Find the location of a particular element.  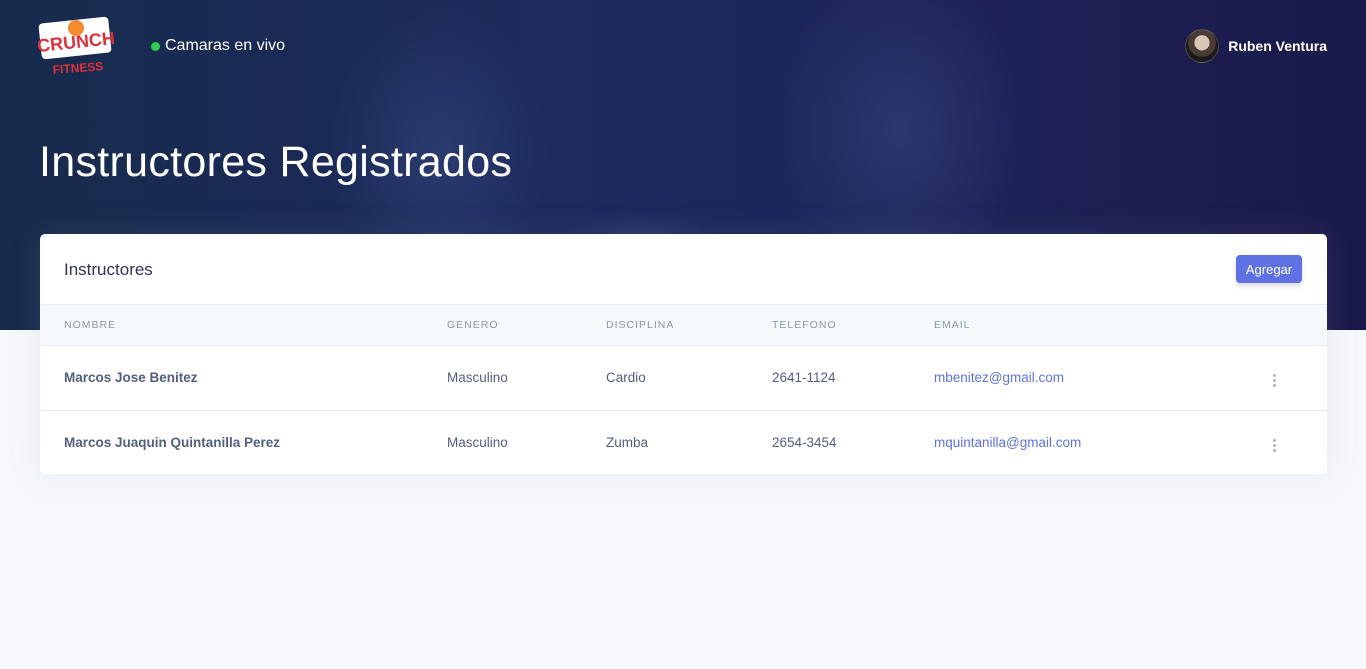

column-header-telefono: TELEFONO is located at coordinates (853, 325).